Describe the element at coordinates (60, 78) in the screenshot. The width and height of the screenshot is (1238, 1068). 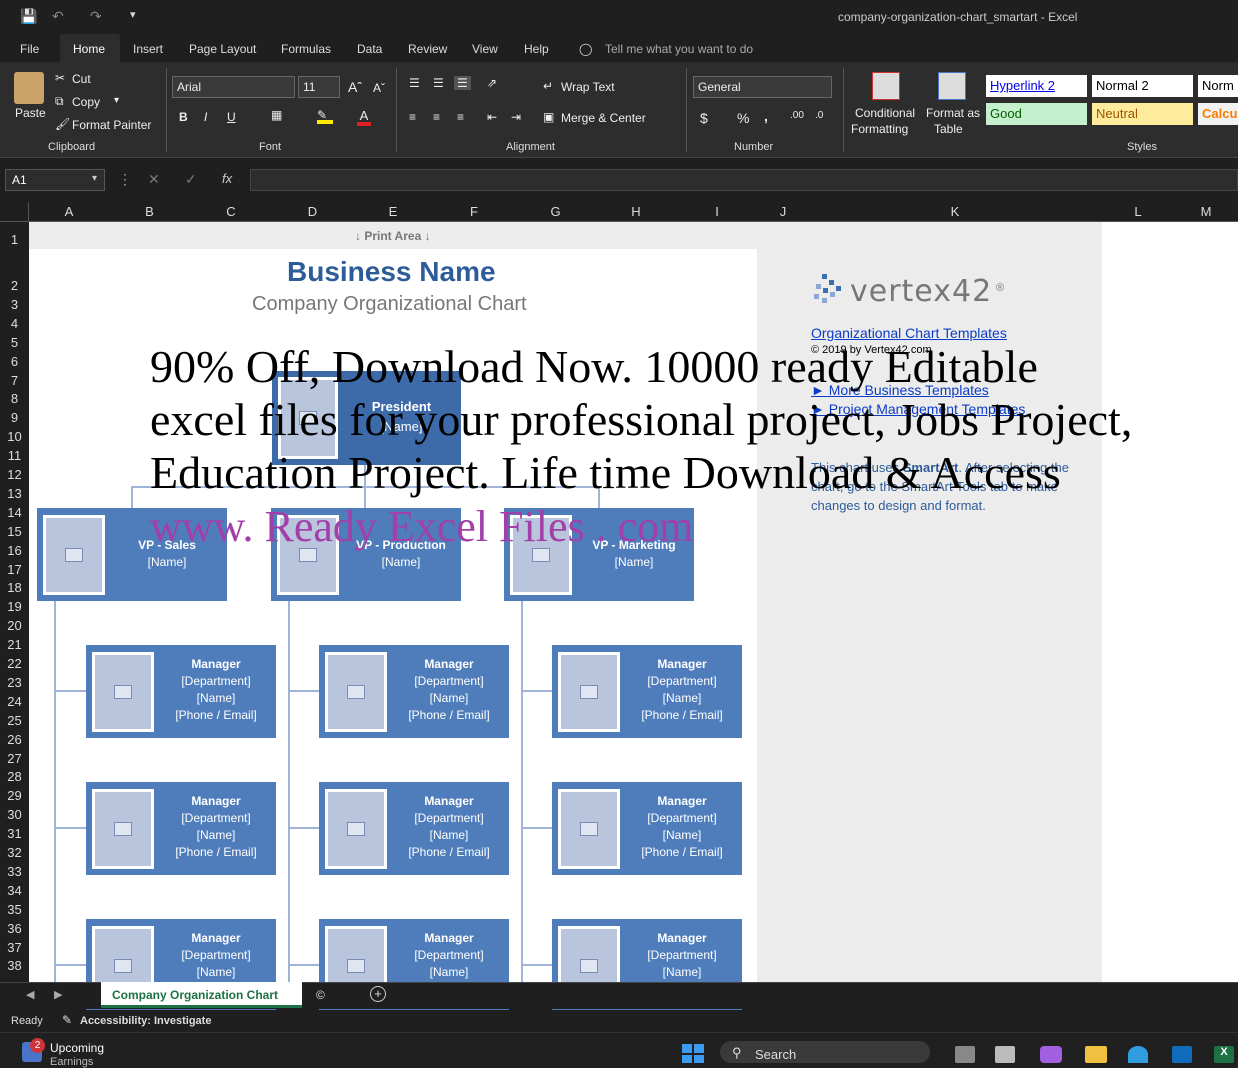
I see `cut-icon: ✂` at that location.